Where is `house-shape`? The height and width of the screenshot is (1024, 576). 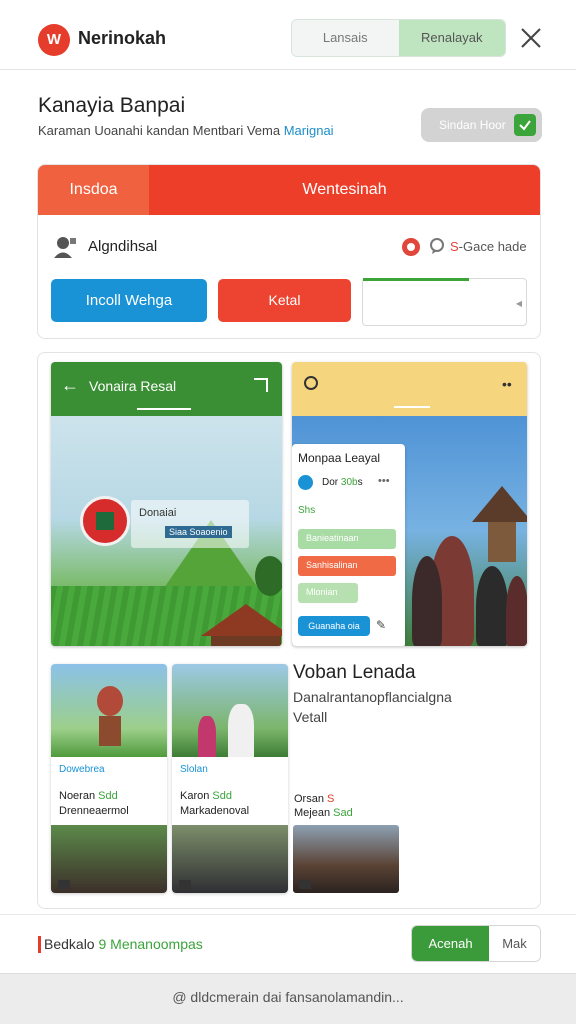 house-shape is located at coordinates (246, 641).